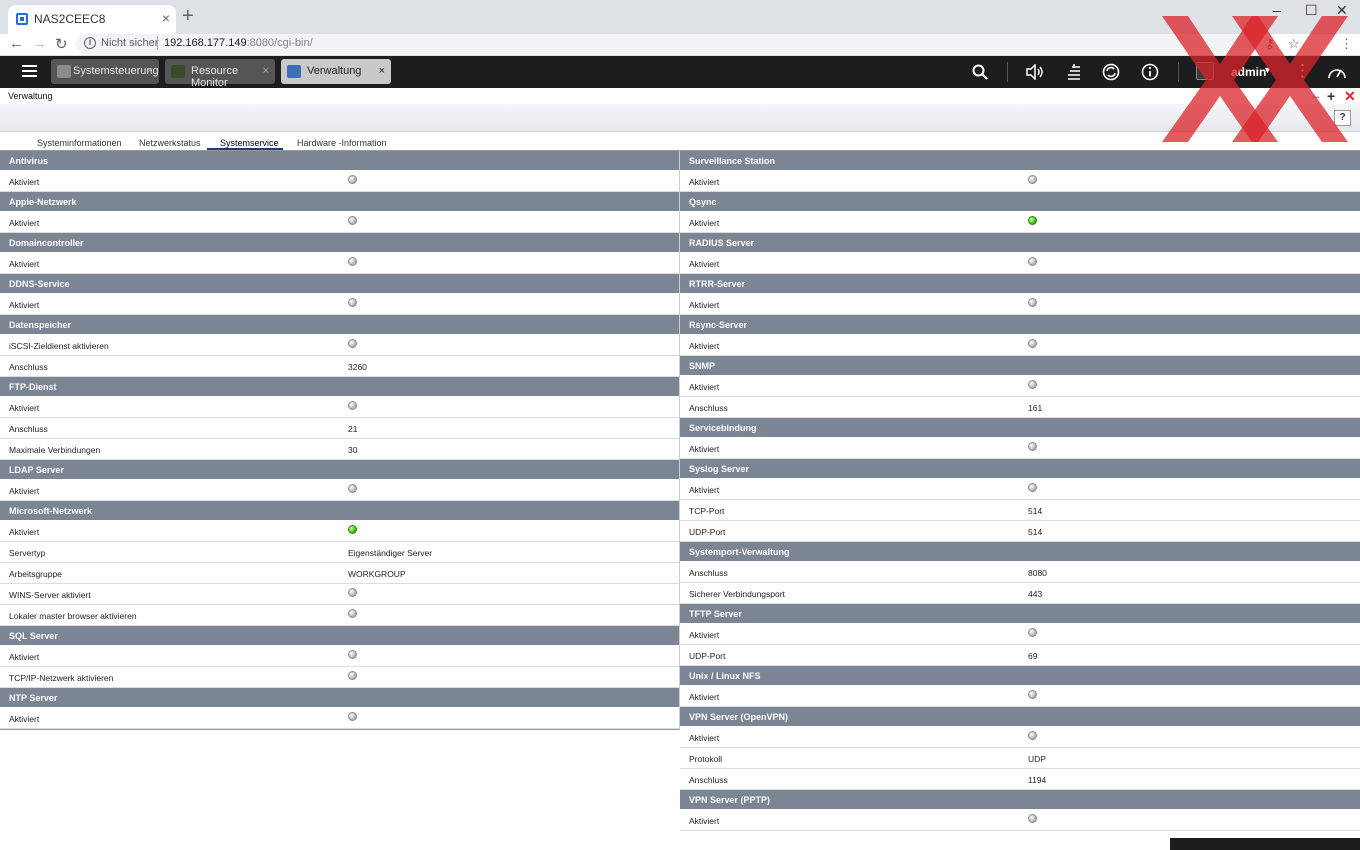 The image size is (1360, 850). I want to click on section-header-rsync-server: Rsync-Server, so click(1020, 325).